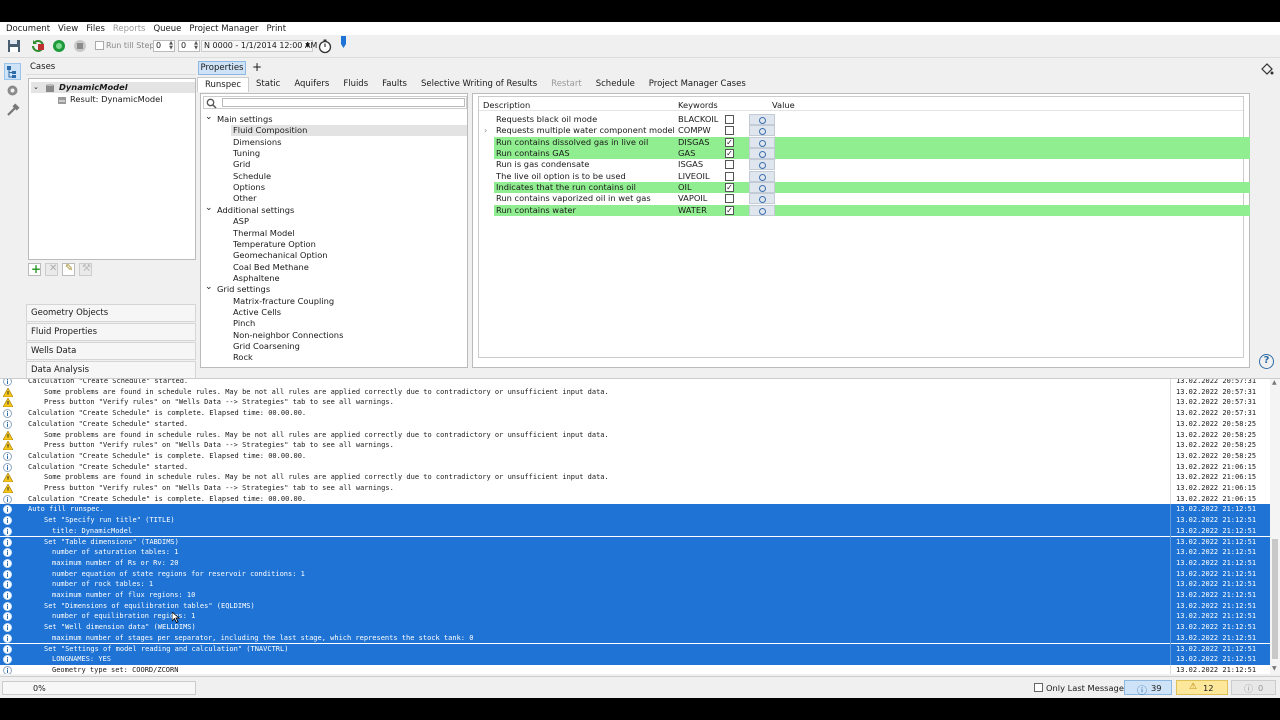  I want to click on tab-runspec: Runspec, so click(223, 84).